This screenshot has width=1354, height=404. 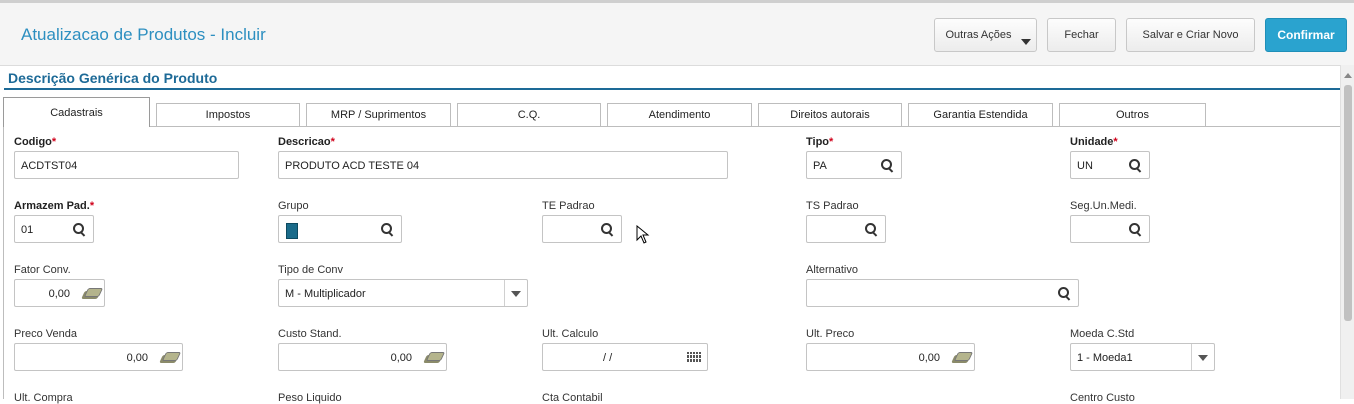 I want to click on vertical-scrollbar, so click(x=1347, y=232).